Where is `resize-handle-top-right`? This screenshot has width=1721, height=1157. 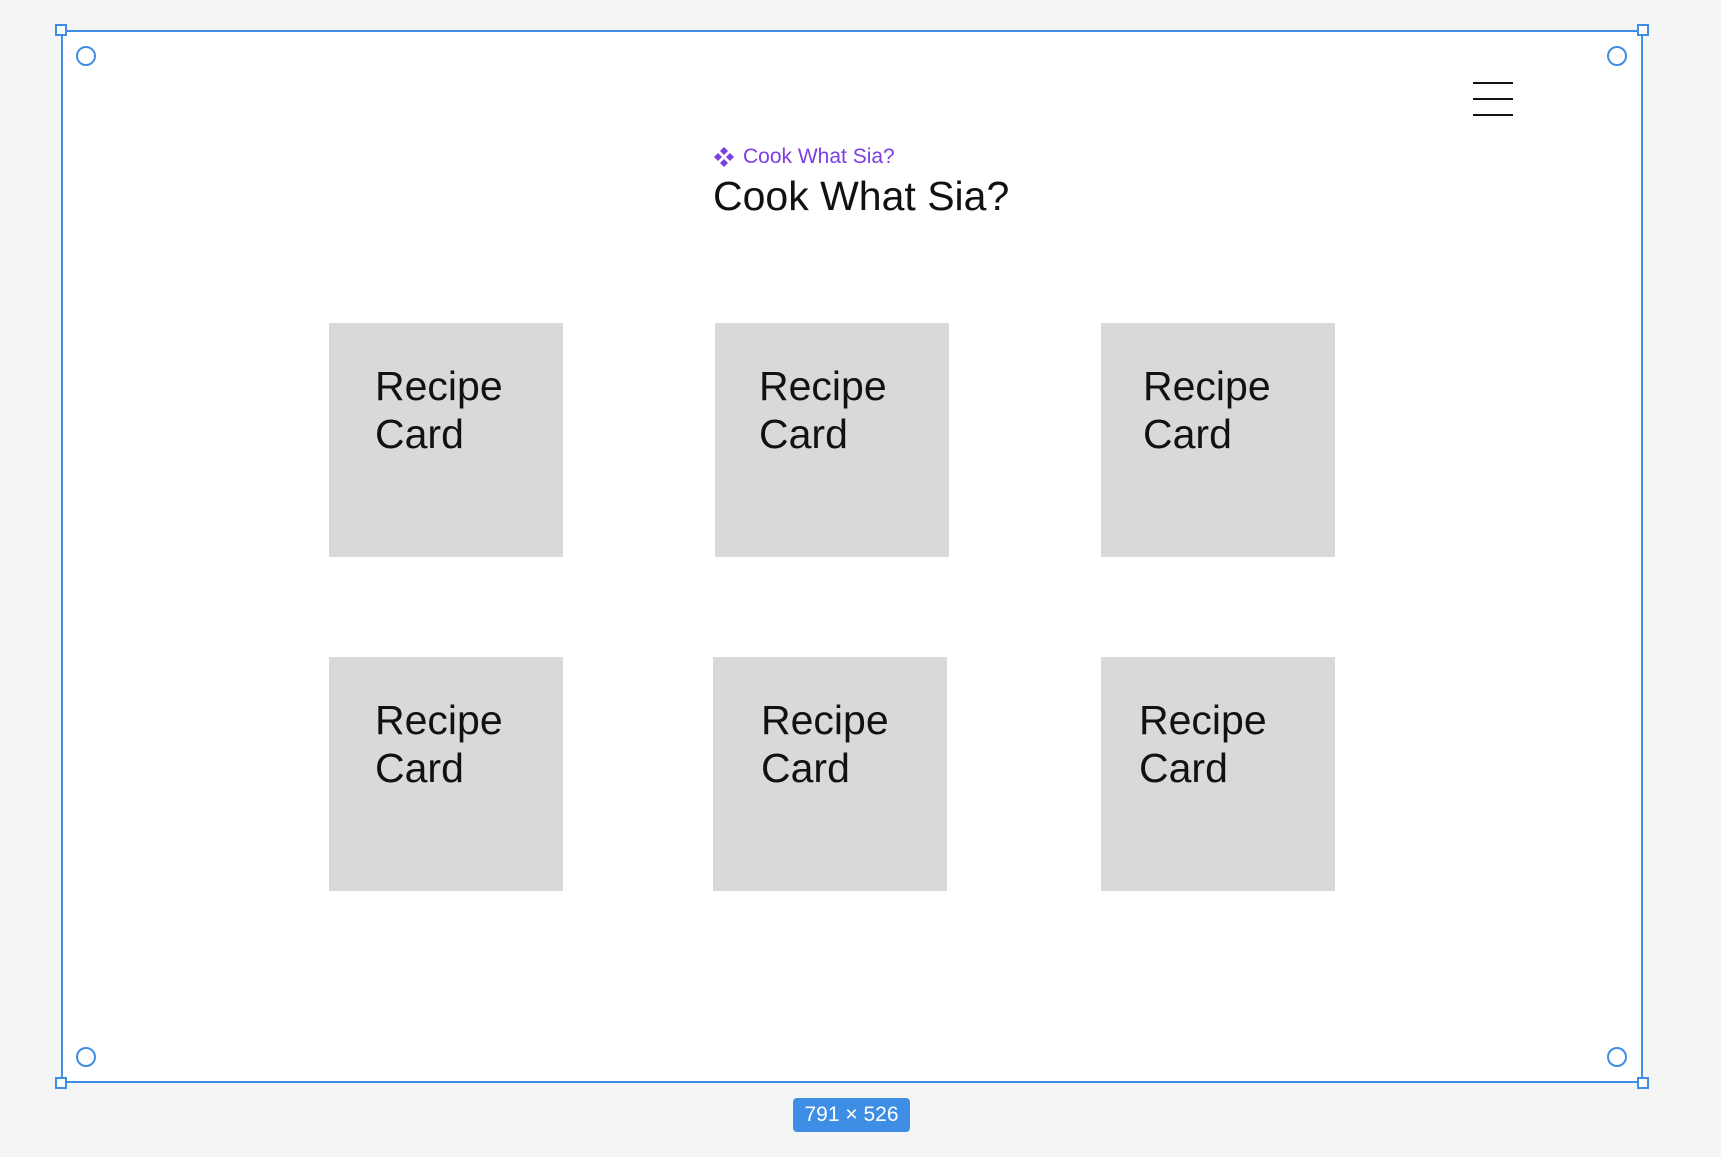
resize-handle-top-right is located at coordinates (1643, 30).